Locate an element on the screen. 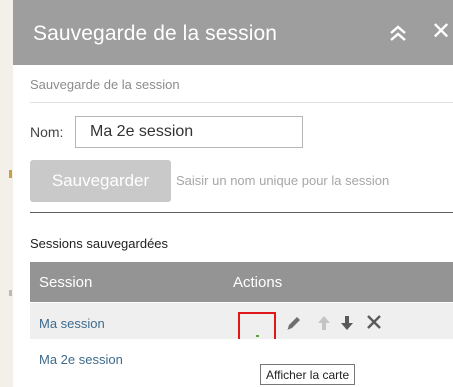  table-row: Ma 2e session is located at coordinates (241, 357).